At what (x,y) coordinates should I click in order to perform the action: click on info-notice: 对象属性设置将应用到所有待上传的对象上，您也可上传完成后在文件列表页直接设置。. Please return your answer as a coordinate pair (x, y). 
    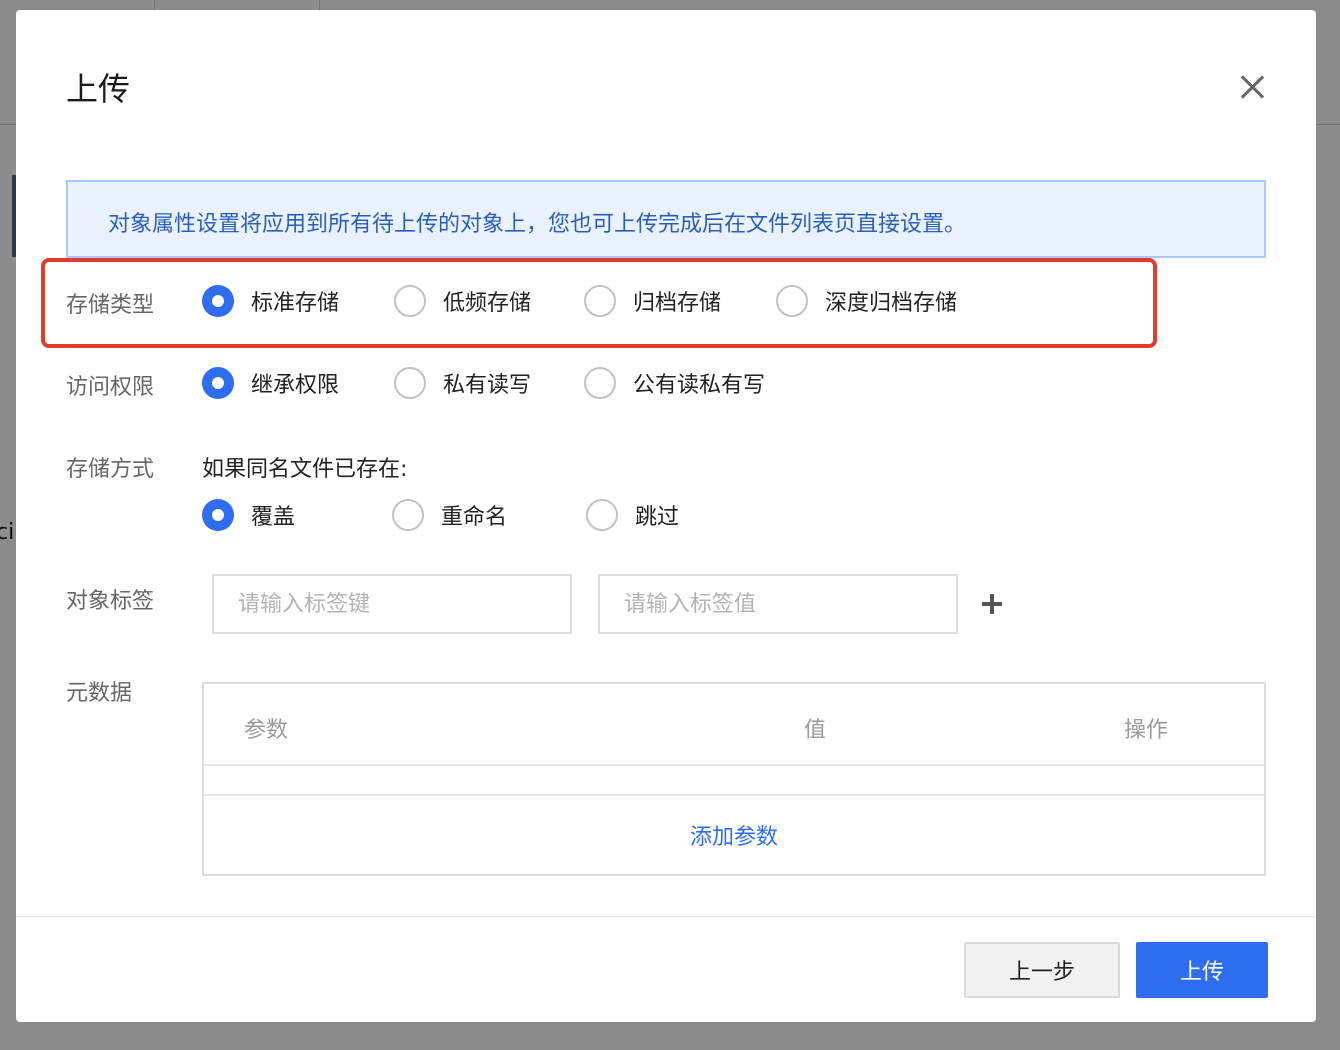
    Looking at the image, I should click on (666, 219).